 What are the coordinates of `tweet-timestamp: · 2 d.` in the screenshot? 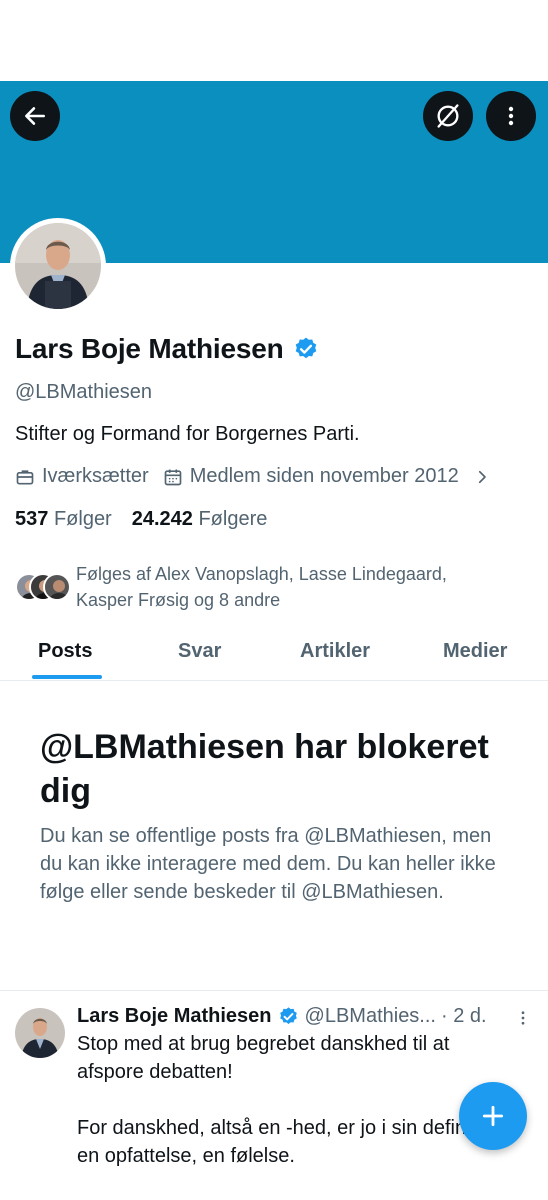 It's located at (464, 1016).